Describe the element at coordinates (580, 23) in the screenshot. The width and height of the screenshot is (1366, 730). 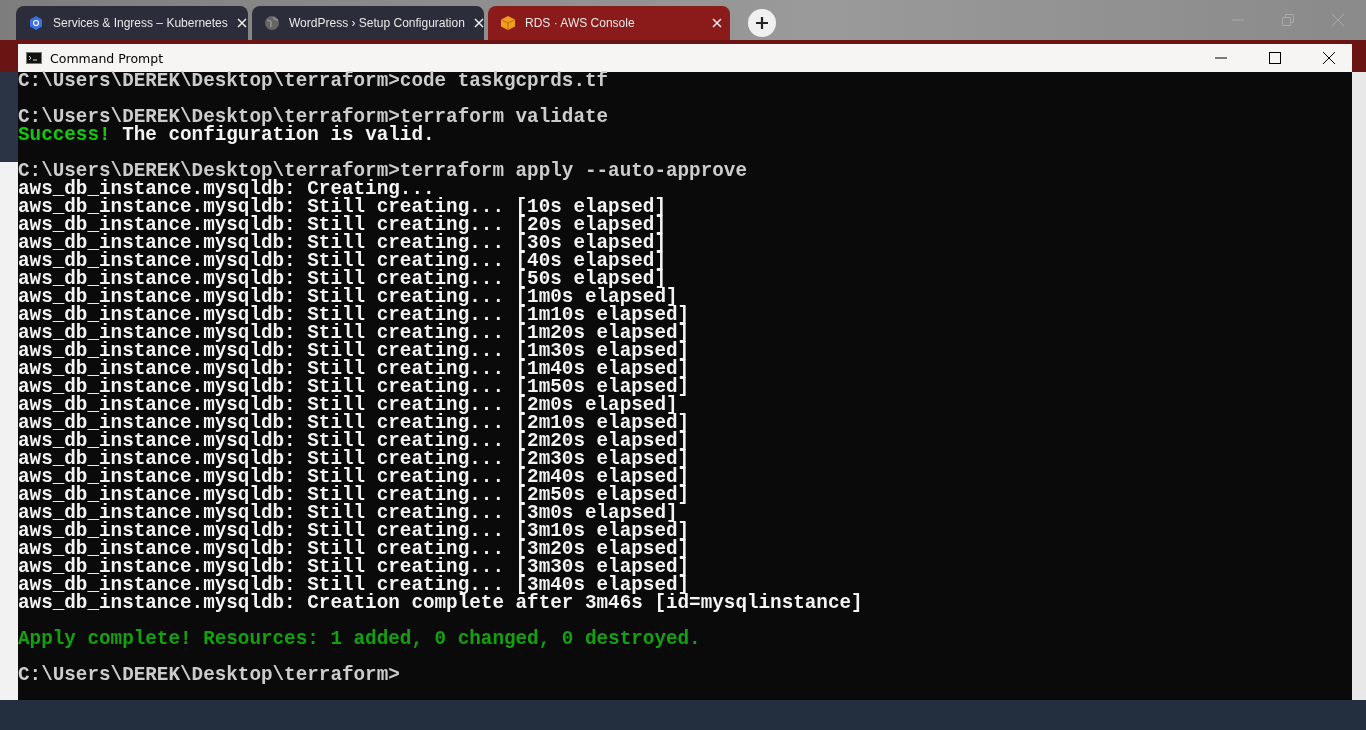
I see `tab-title: RDS · AWS Console` at that location.